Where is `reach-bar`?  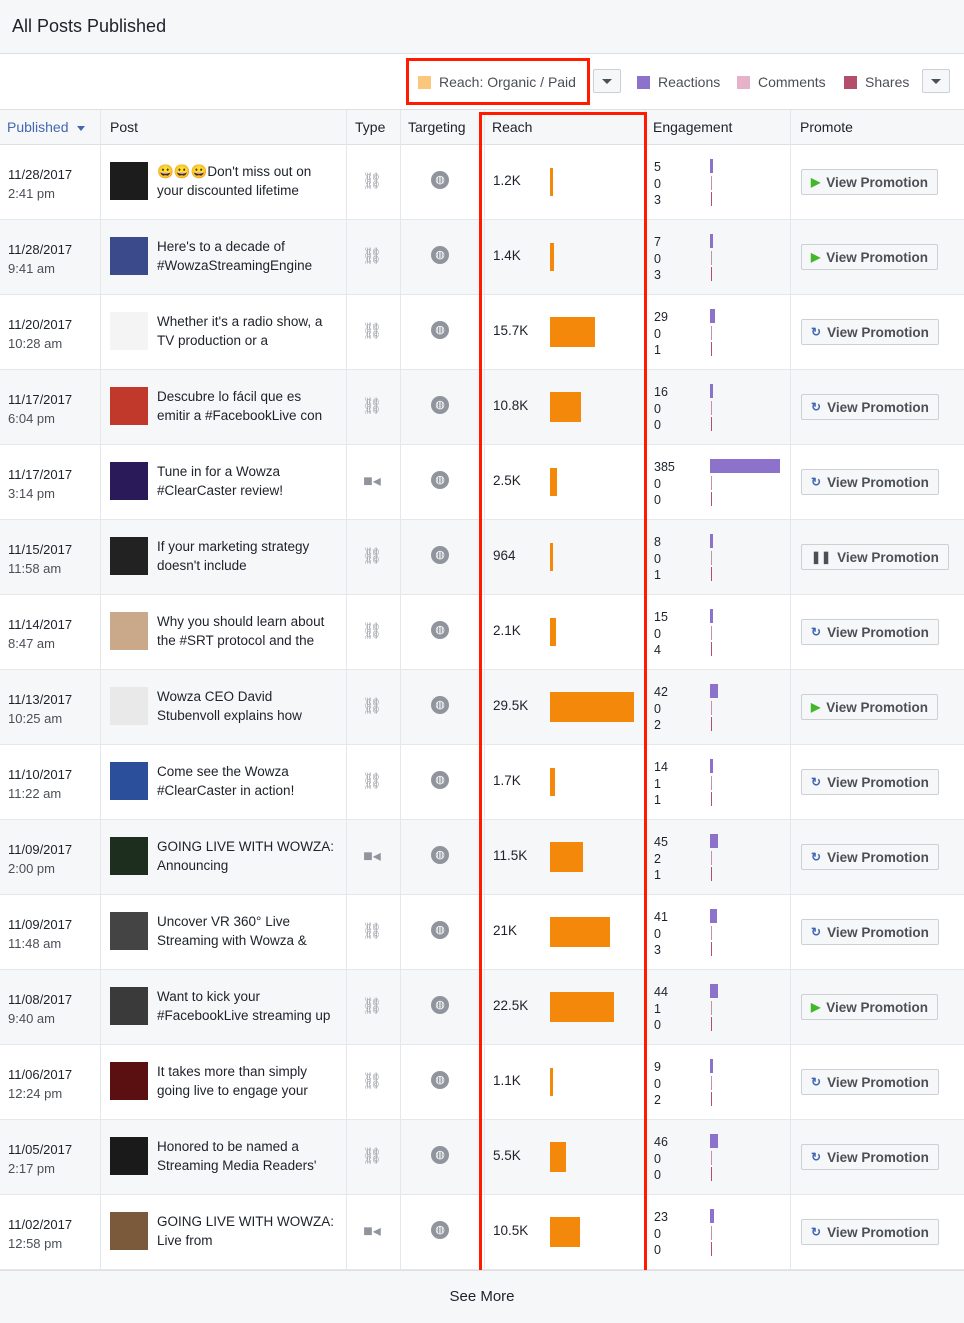
reach-bar is located at coordinates (572, 332).